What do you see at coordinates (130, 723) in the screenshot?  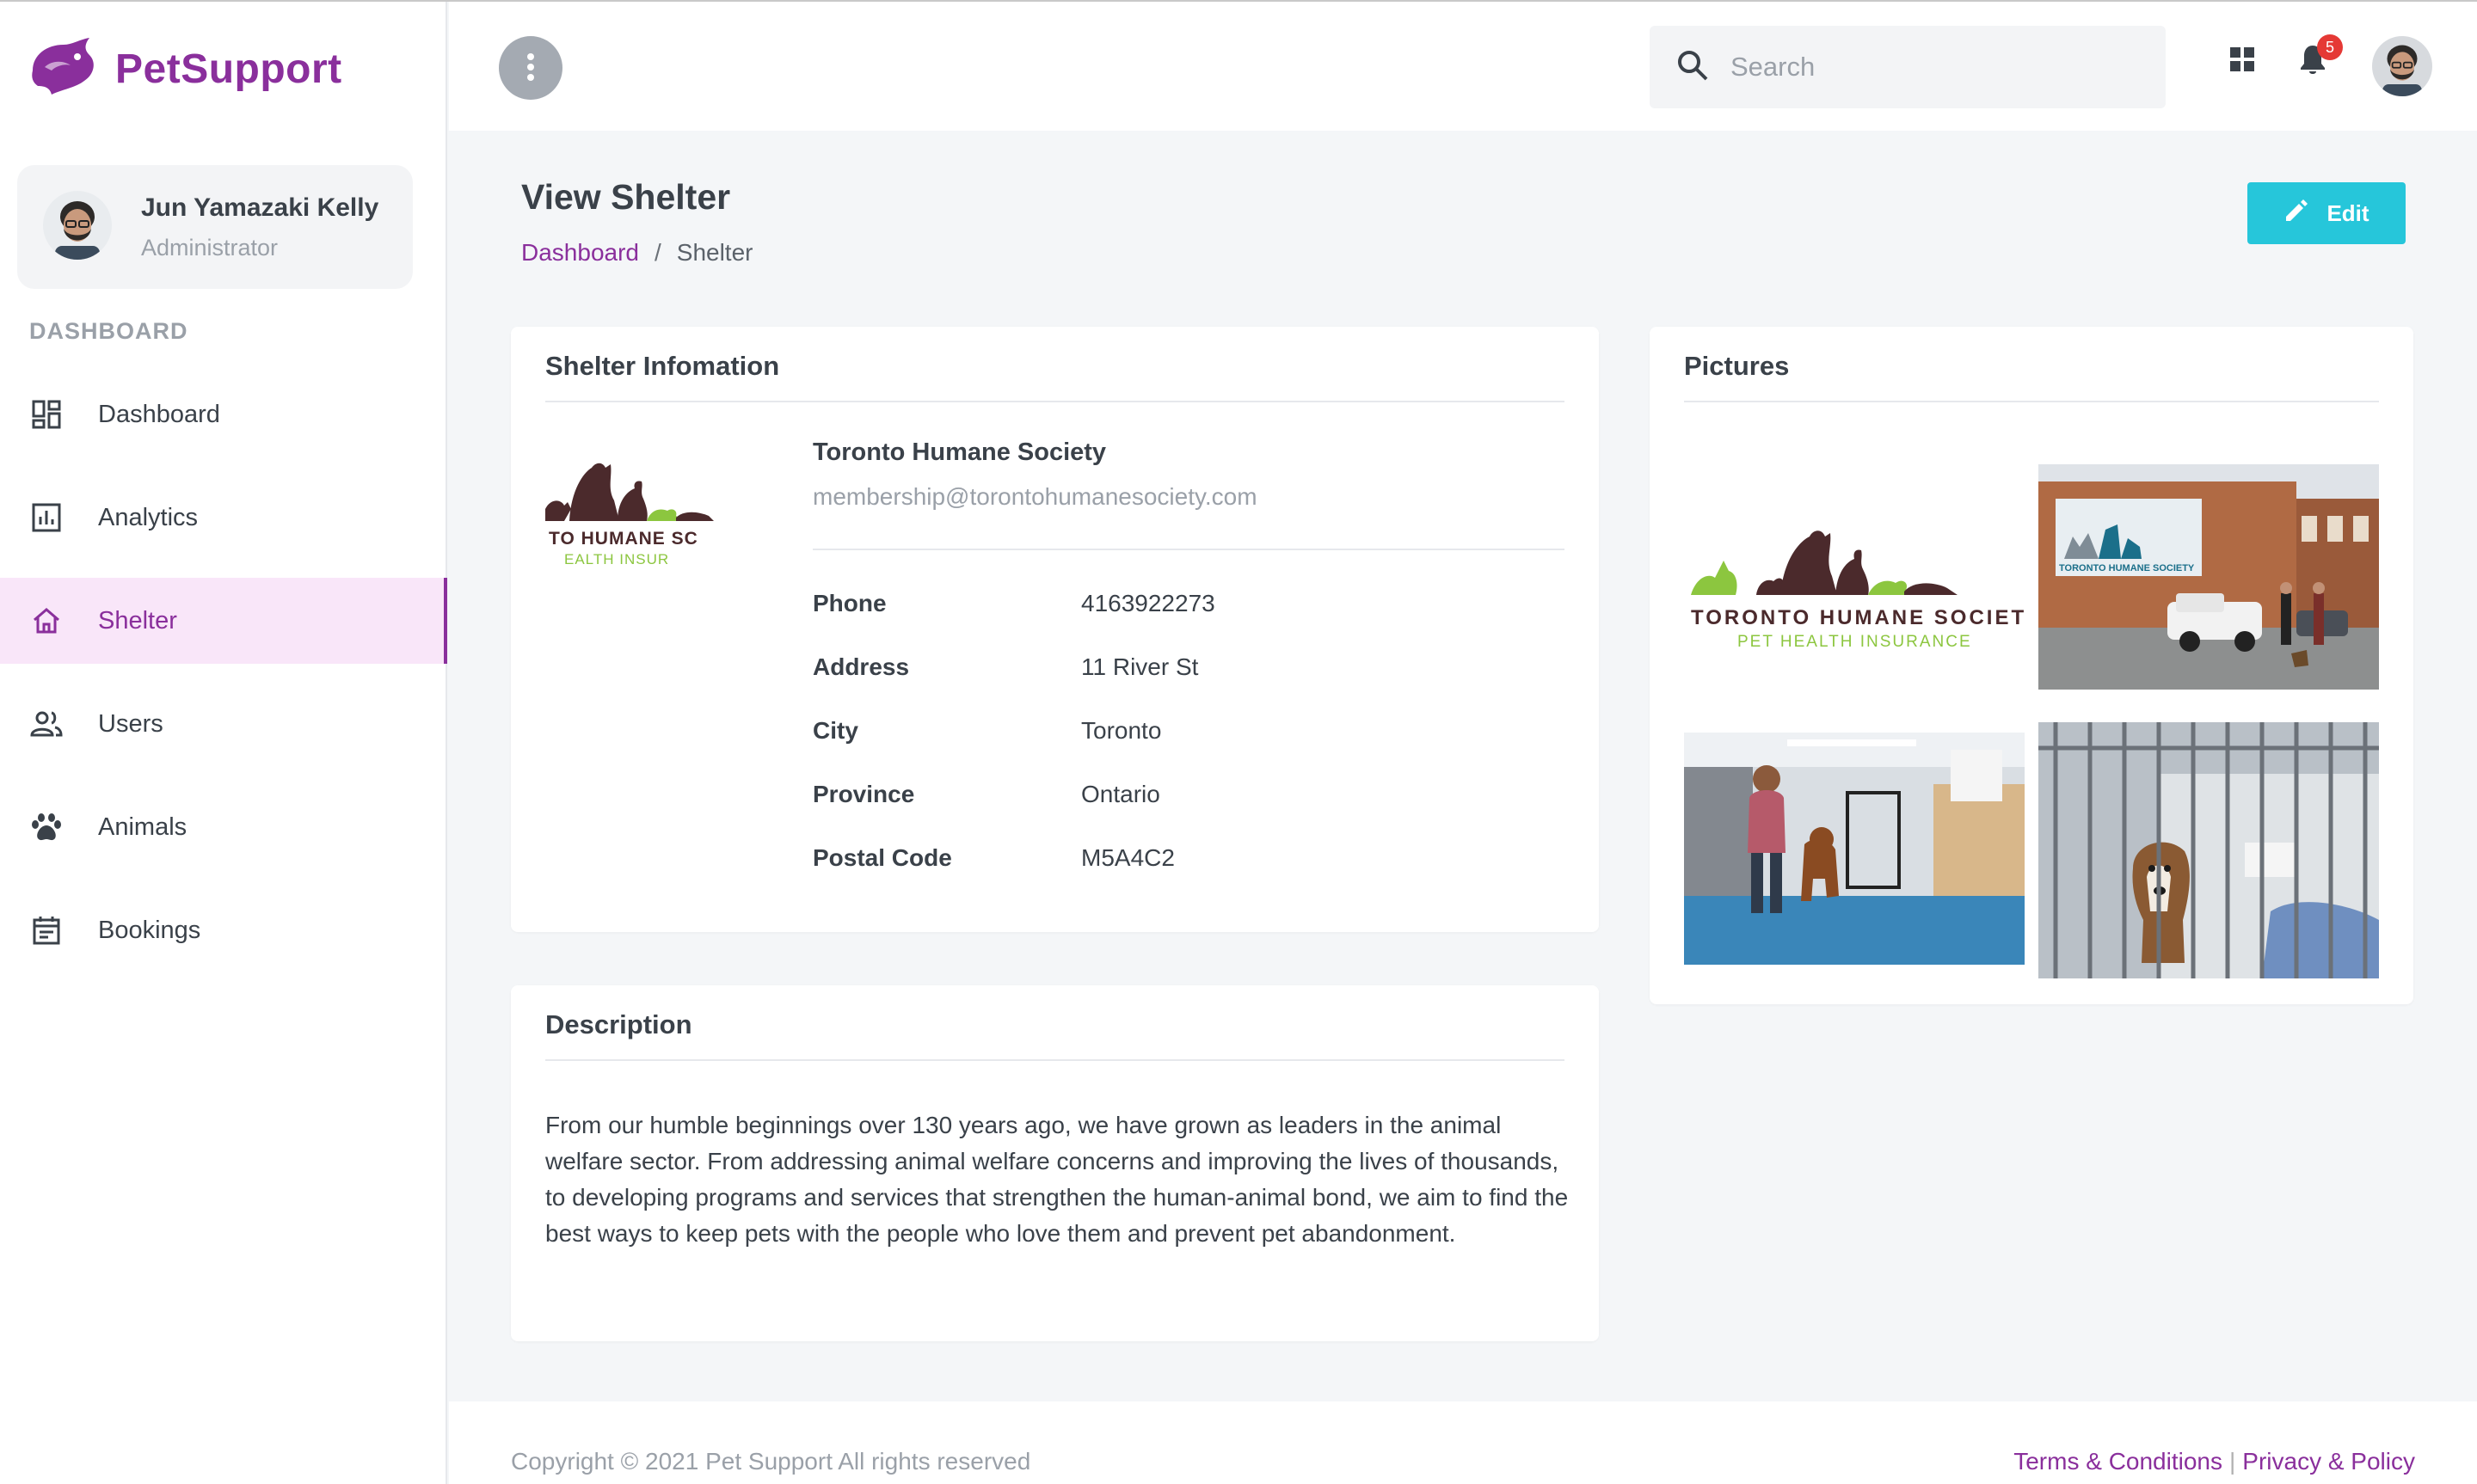 I see `sidebar-item-label: Users` at bounding box center [130, 723].